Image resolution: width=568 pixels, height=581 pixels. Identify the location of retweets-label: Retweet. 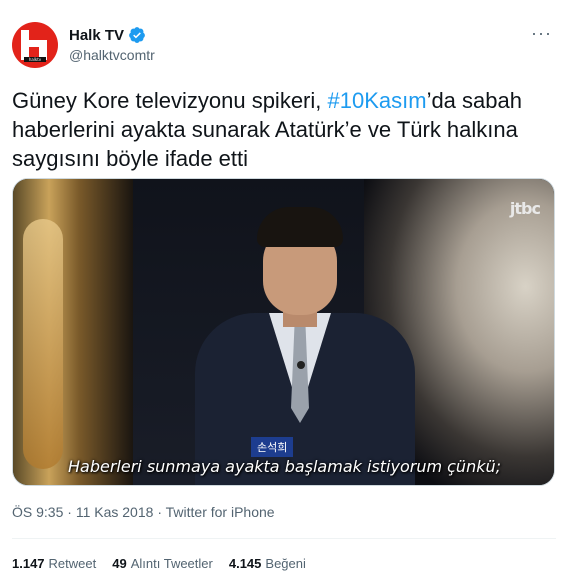
(72, 563).